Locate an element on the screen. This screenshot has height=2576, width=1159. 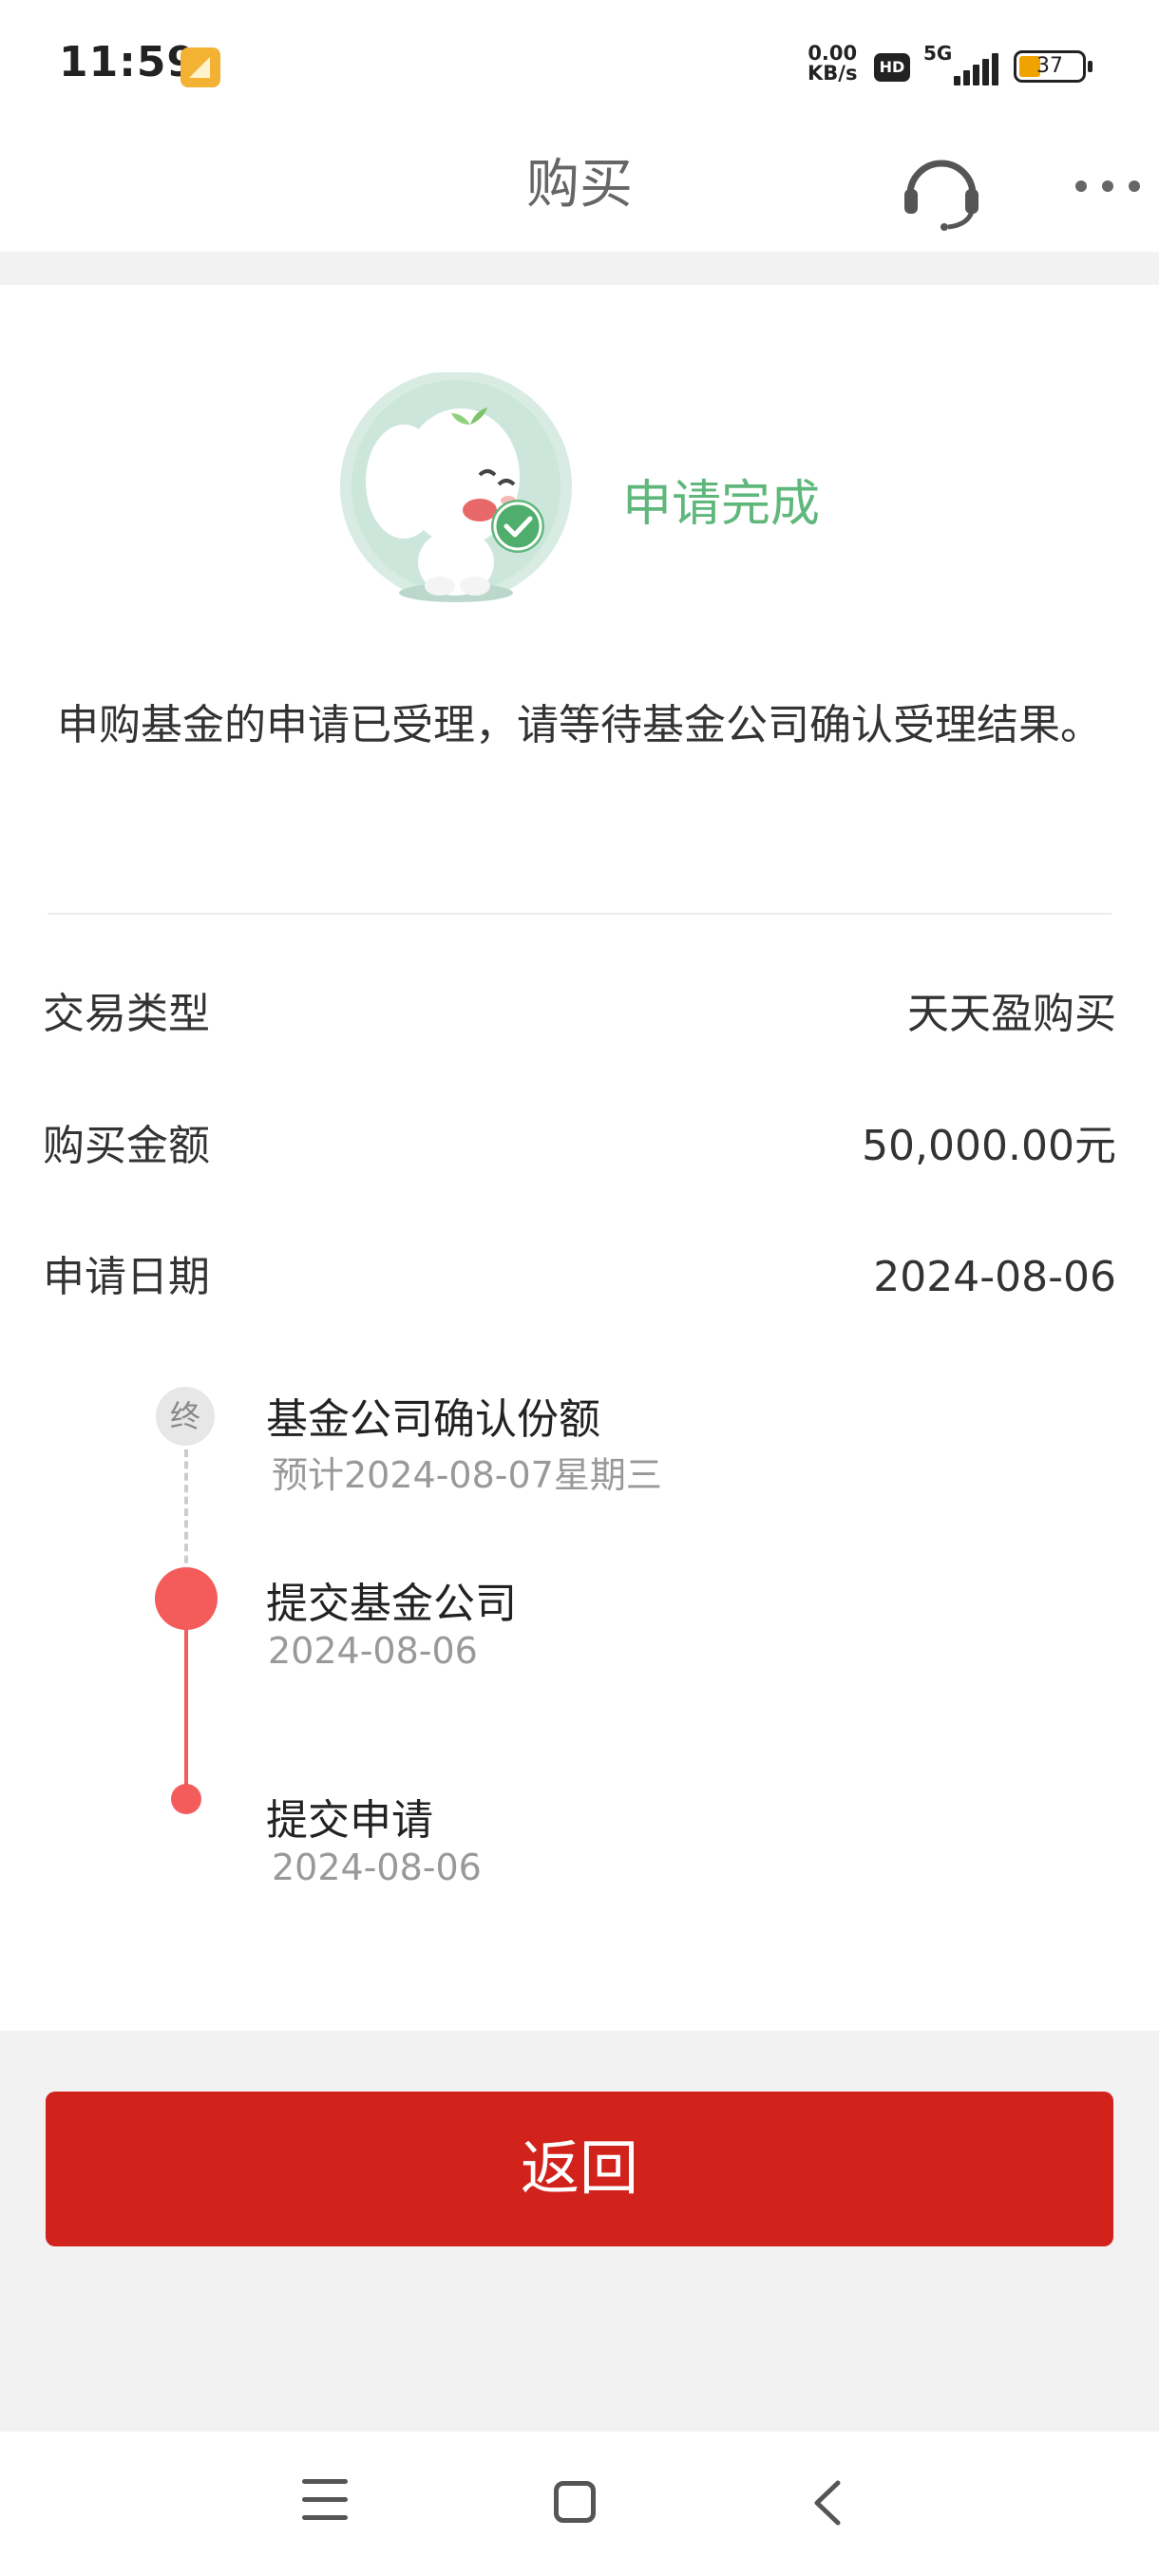
more-icon is located at coordinates (1108, 185).